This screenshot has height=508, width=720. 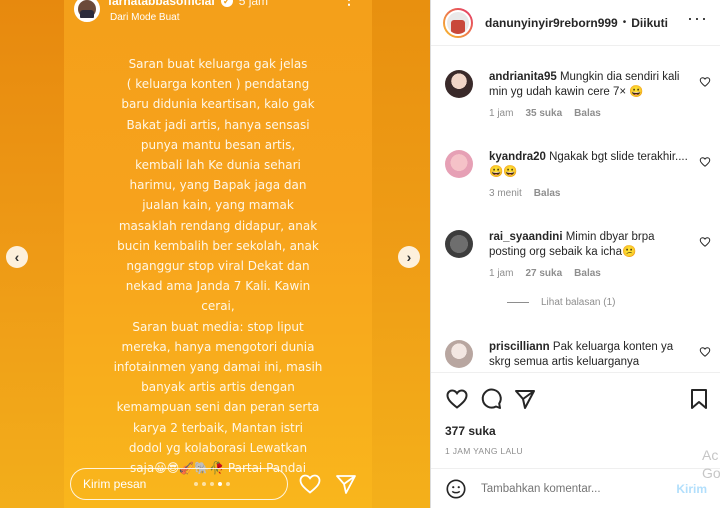 What do you see at coordinates (218, 225) in the screenshot?
I see `story-text-line: masaklah rendang didapur, anak` at bounding box center [218, 225].